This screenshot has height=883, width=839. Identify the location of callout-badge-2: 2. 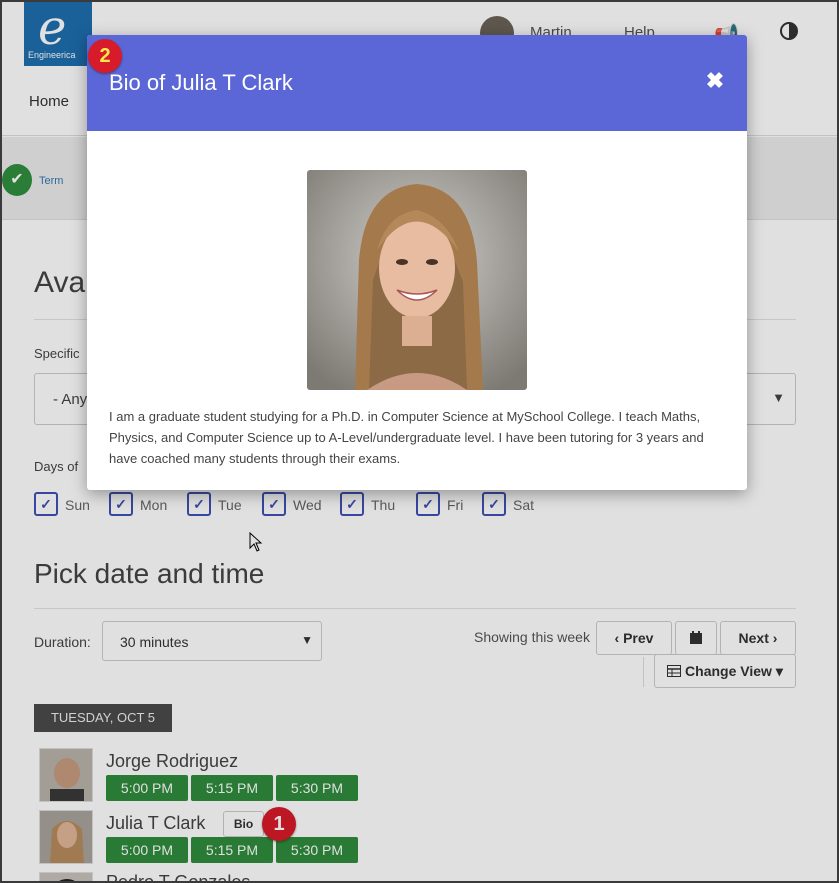
(105, 56).